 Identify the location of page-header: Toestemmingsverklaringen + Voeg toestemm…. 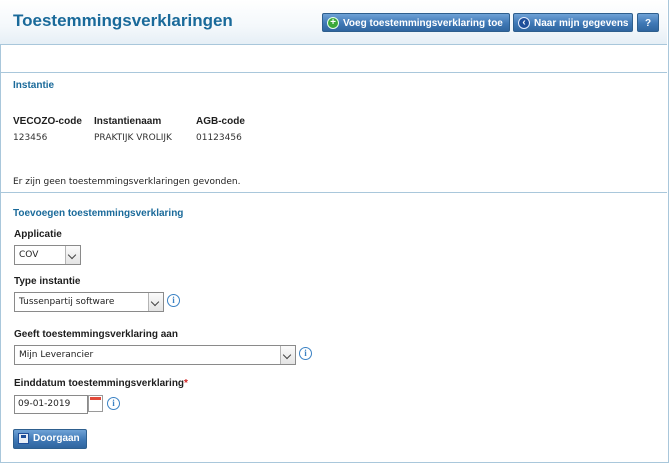
(333, 22).